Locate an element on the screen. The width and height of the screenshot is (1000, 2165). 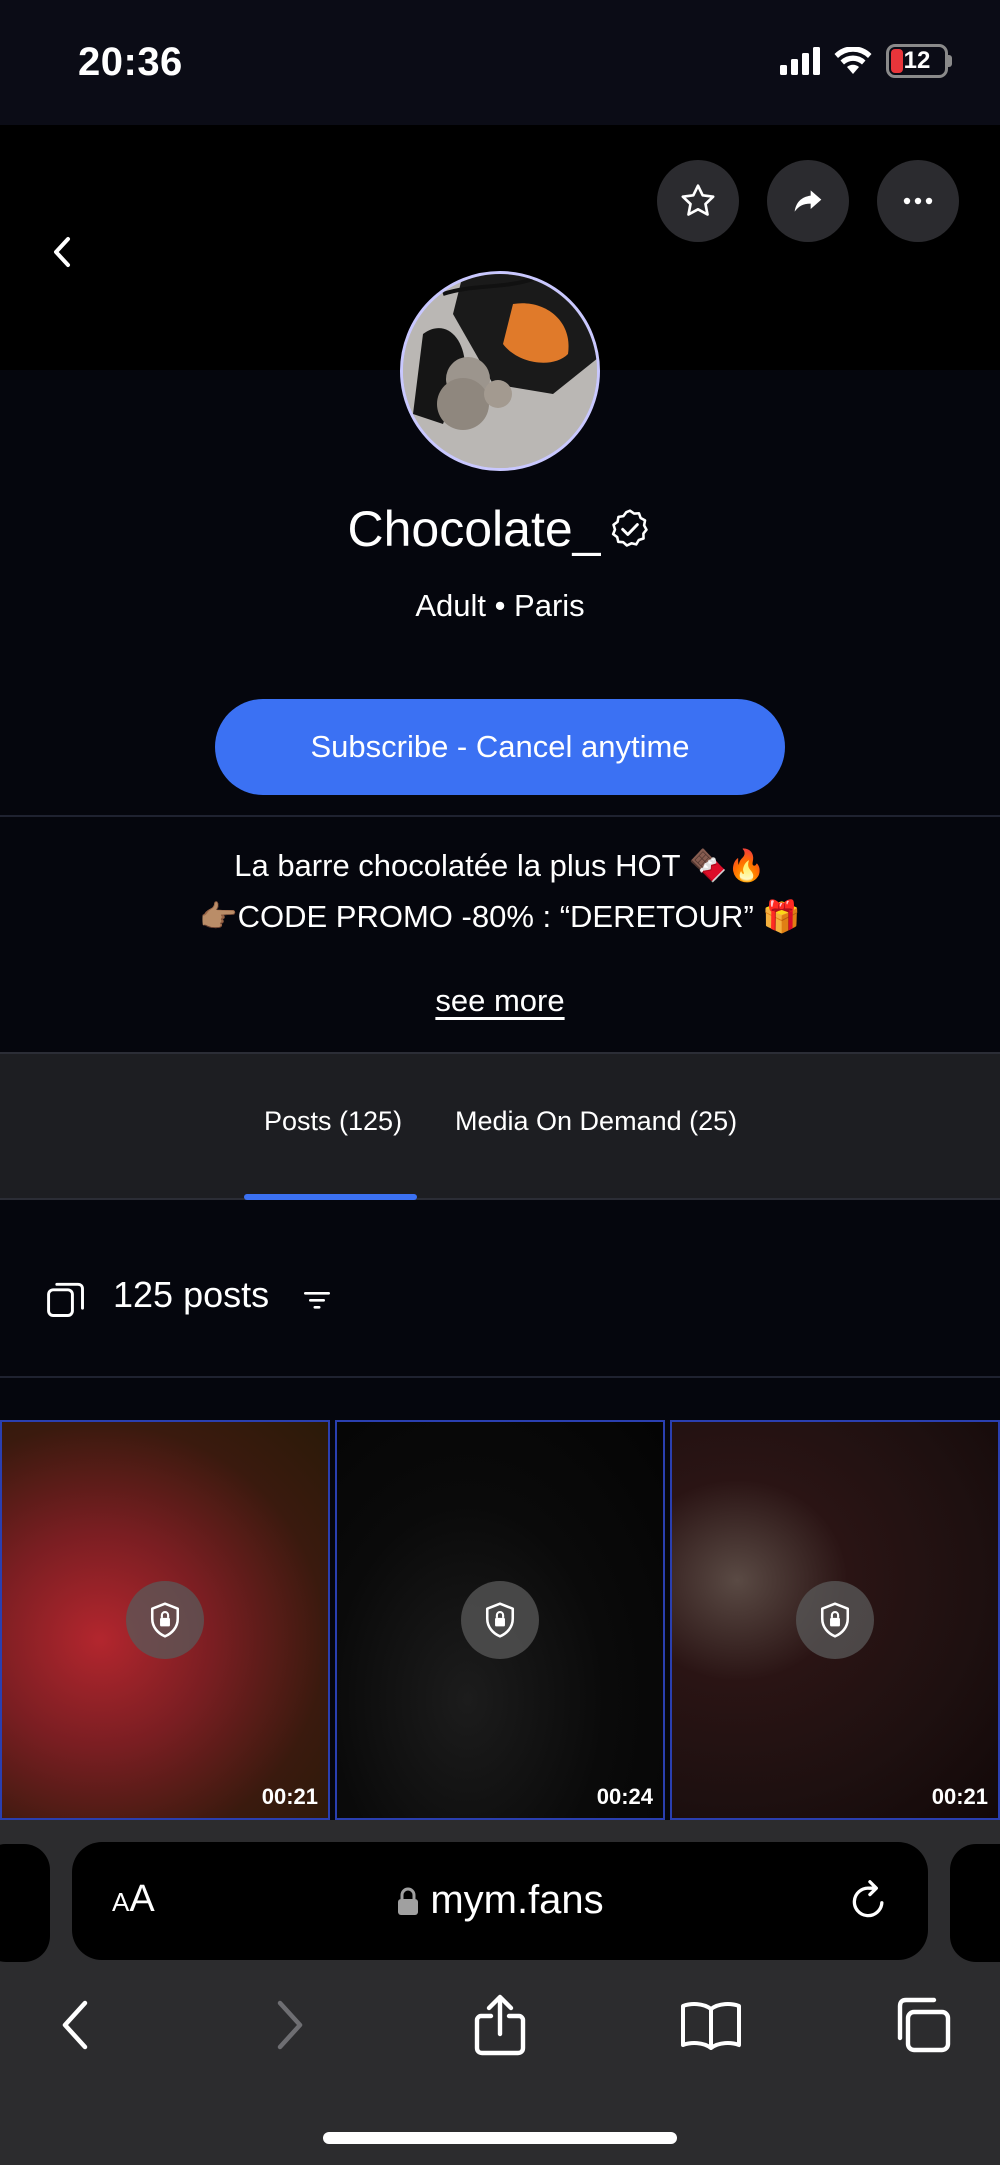
filter-button is located at coordinates (317, 1300).